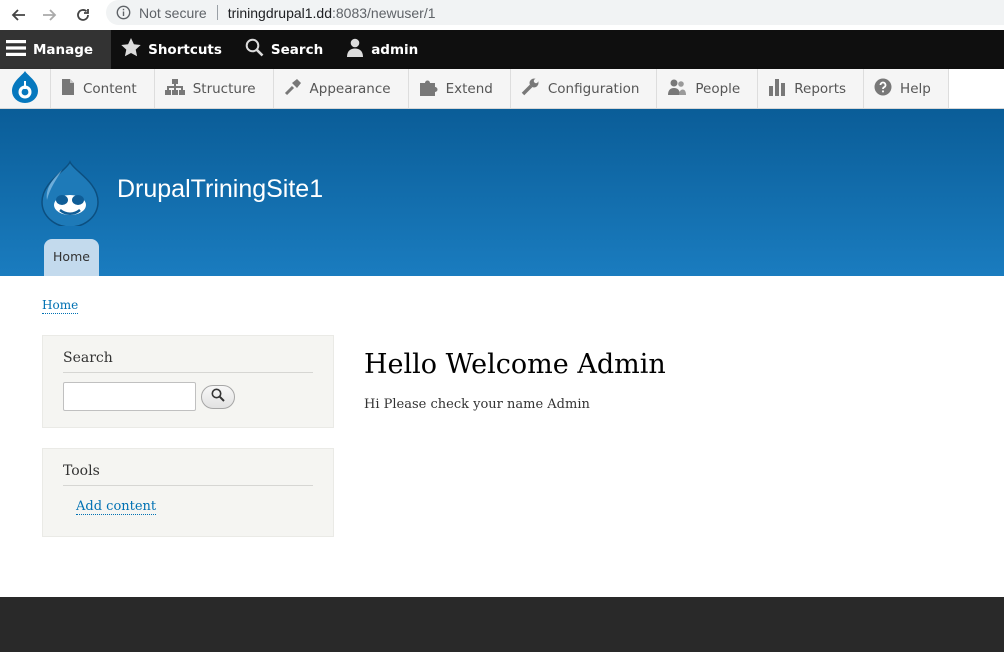 The width and height of the screenshot is (1004, 652). What do you see at coordinates (220, 189) in the screenshot?
I see `site-name: DrupalTriningSite1` at bounding box center [220, 189].